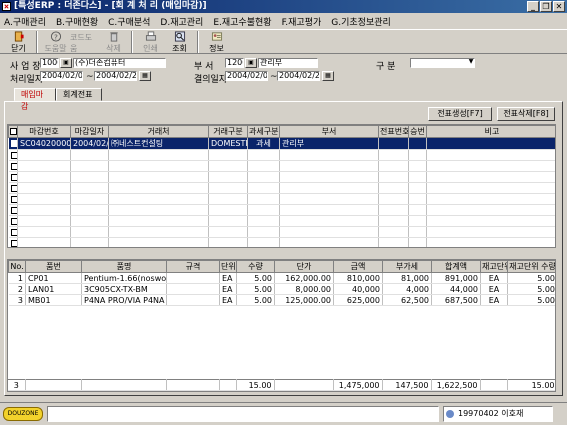 Image resolution: width=567 pixels, height=425 pixels. What do you see at coordinates (35, 99) in the screenshot?
I see `tab-purchase-close: 매입마감` at bounding box center [35, 99].